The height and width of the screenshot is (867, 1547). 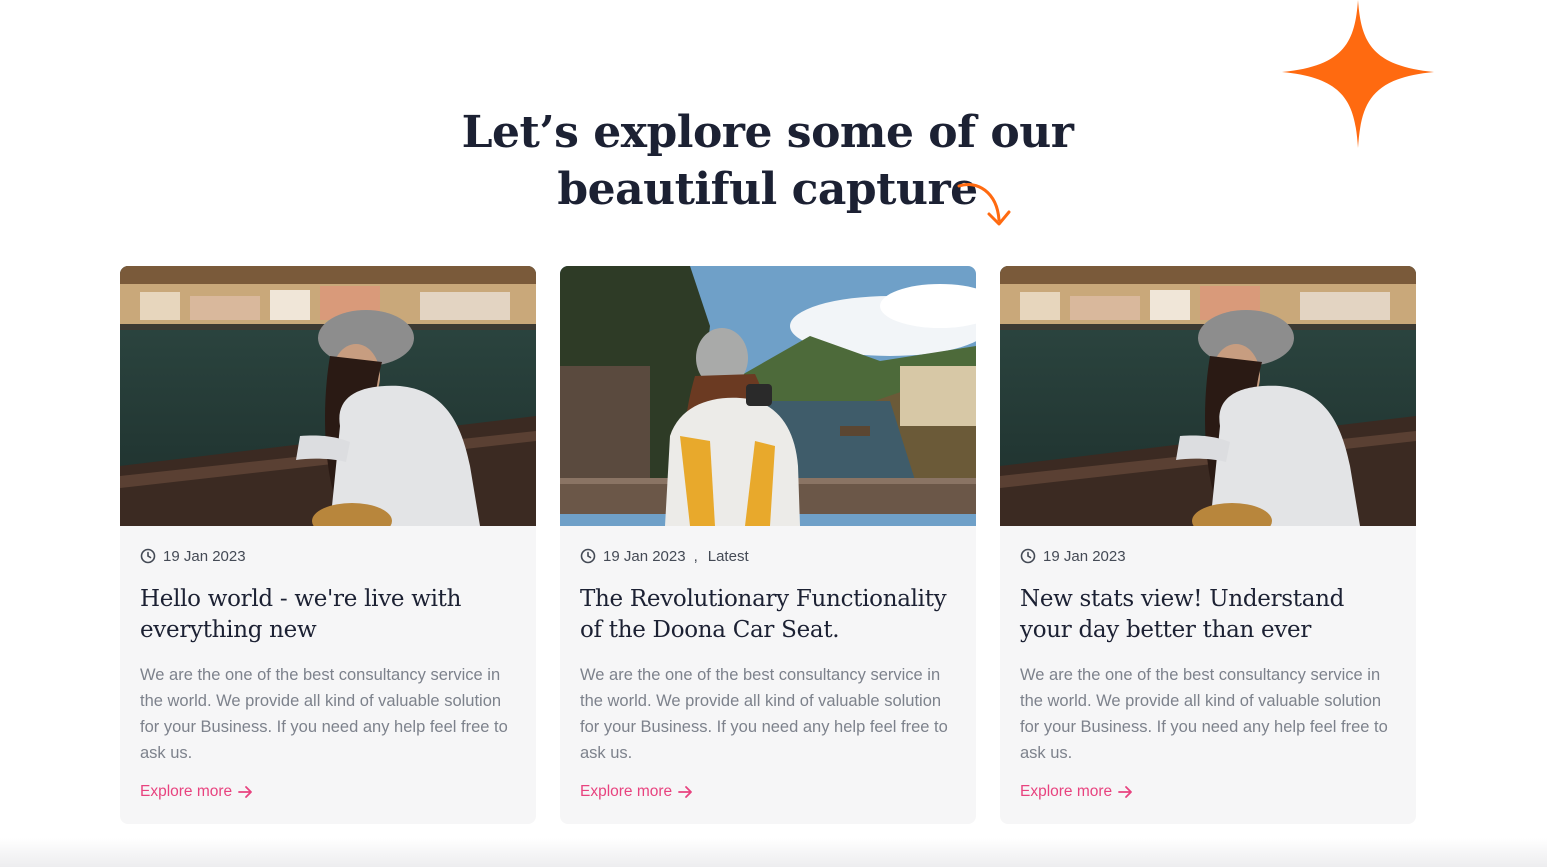 I want to click on post-meta: 19 Jan 2023 , Latest, so click(x=768, y=556).